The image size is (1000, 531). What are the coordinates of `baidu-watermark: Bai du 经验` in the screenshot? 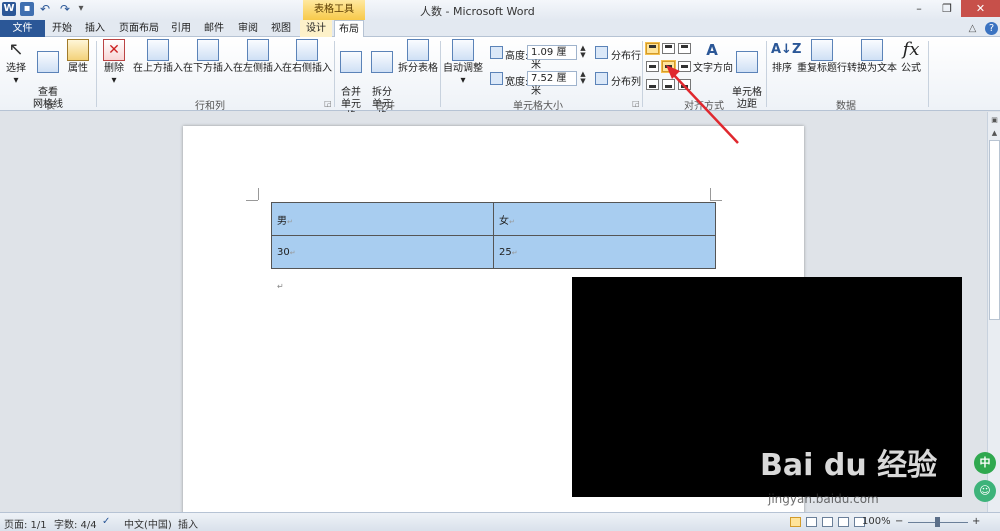 It's located at (849, 465).